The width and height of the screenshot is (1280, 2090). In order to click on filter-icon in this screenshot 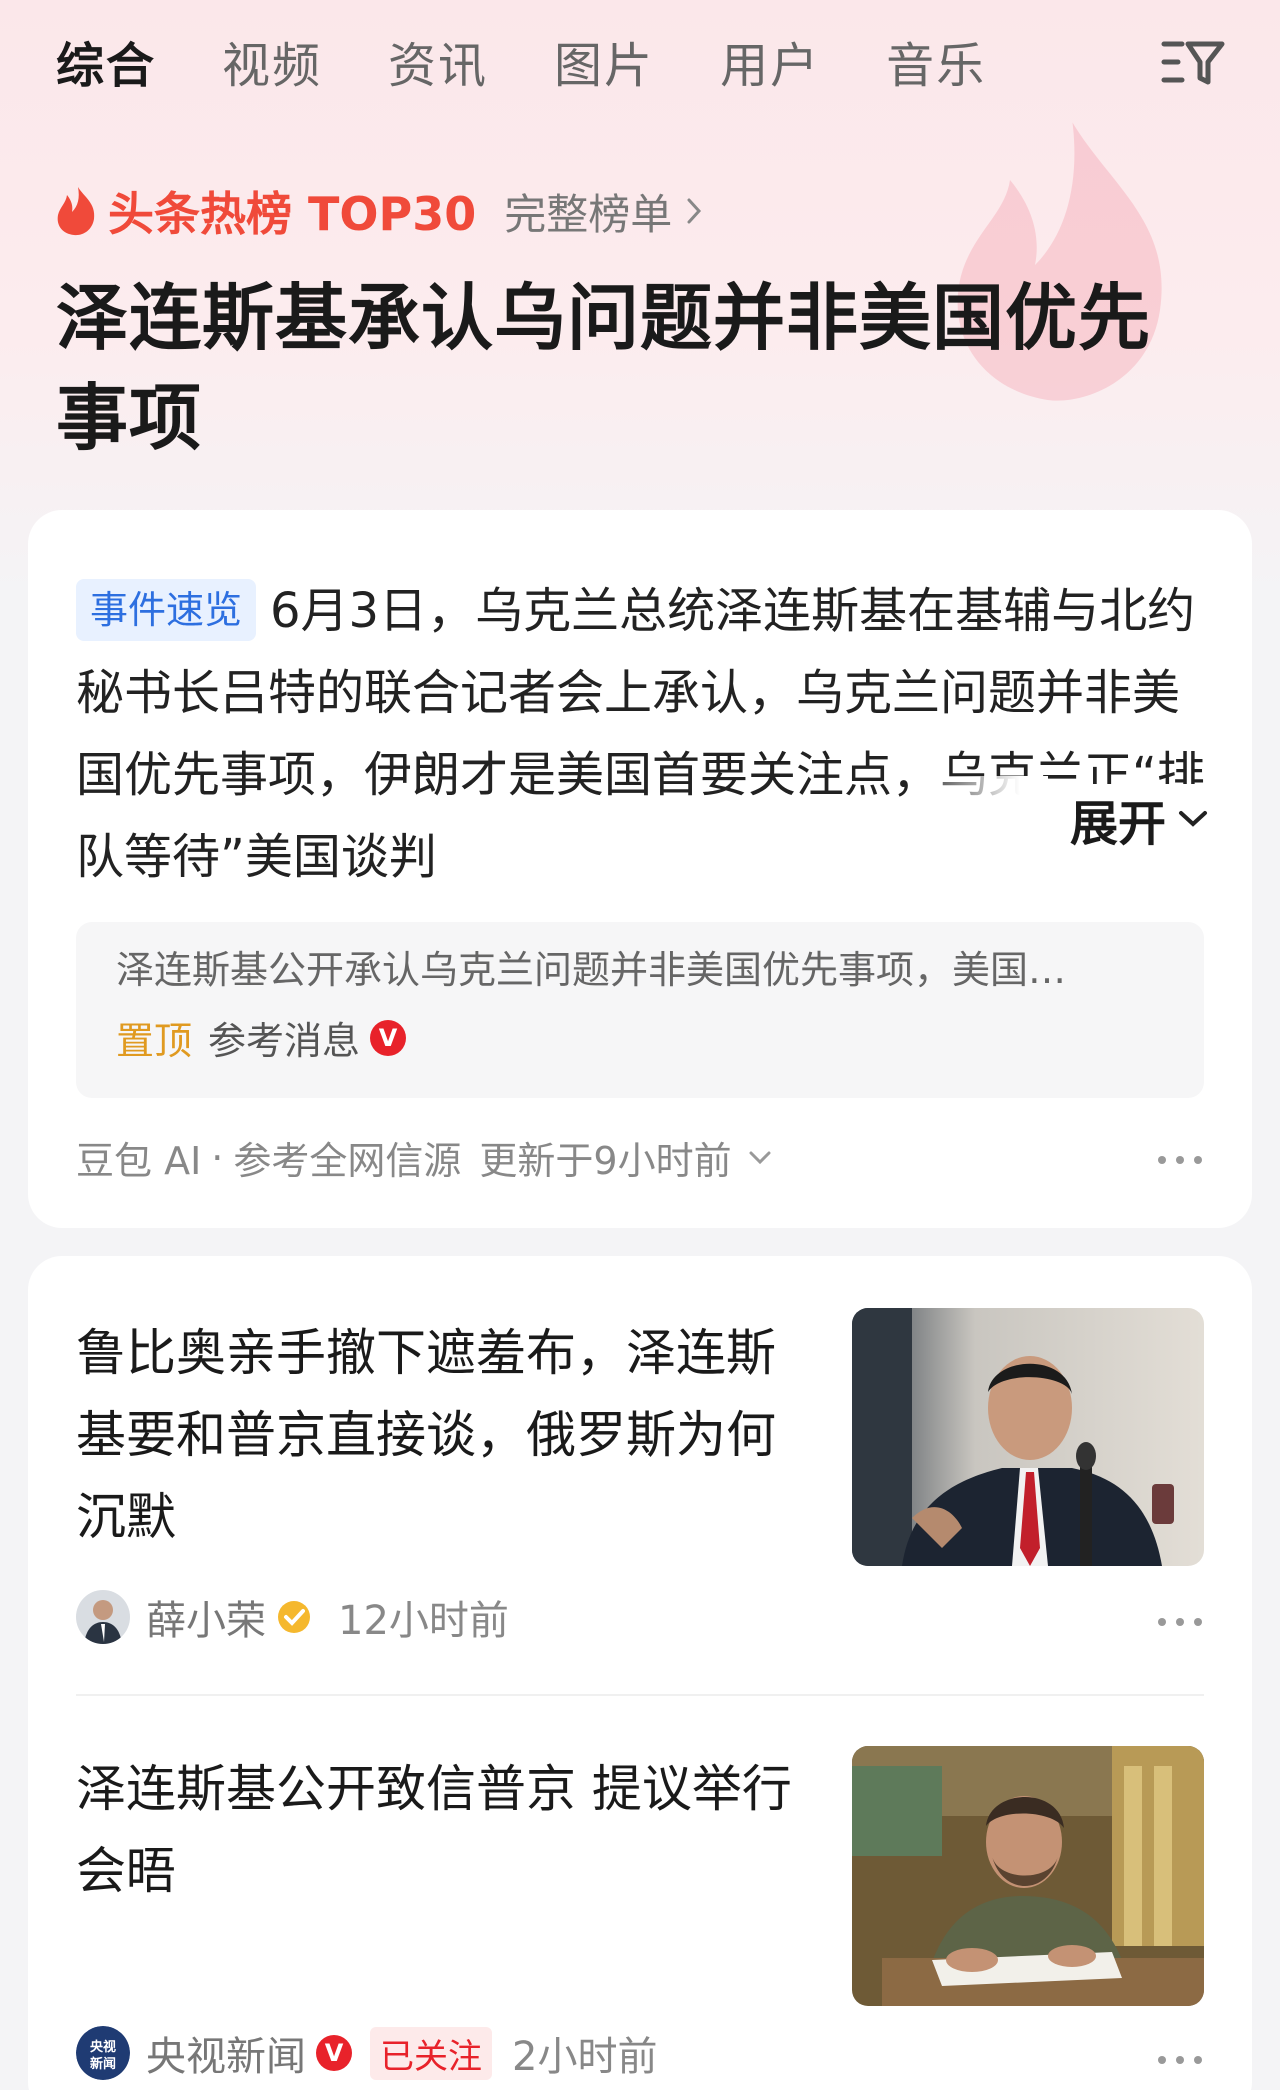, I will do `click(1193, 62)`.